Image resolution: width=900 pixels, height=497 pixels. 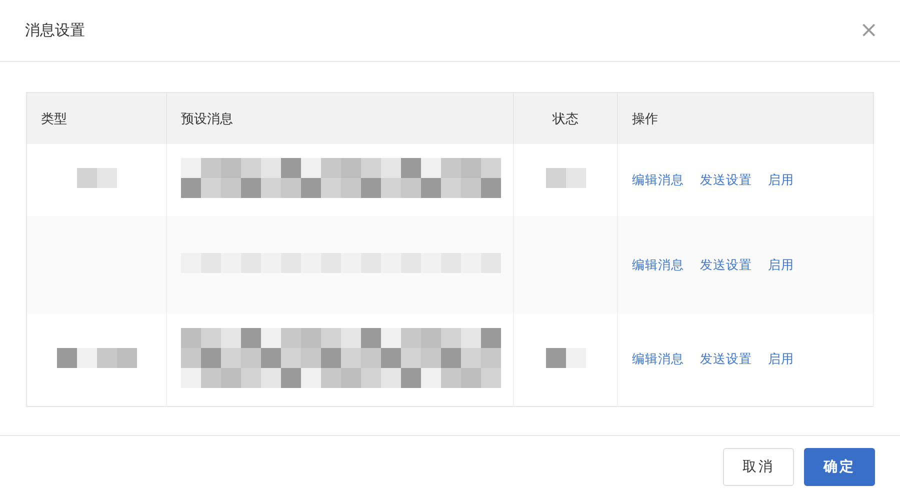 I want to click on column-header: 类型, so click(x=96, y=118).